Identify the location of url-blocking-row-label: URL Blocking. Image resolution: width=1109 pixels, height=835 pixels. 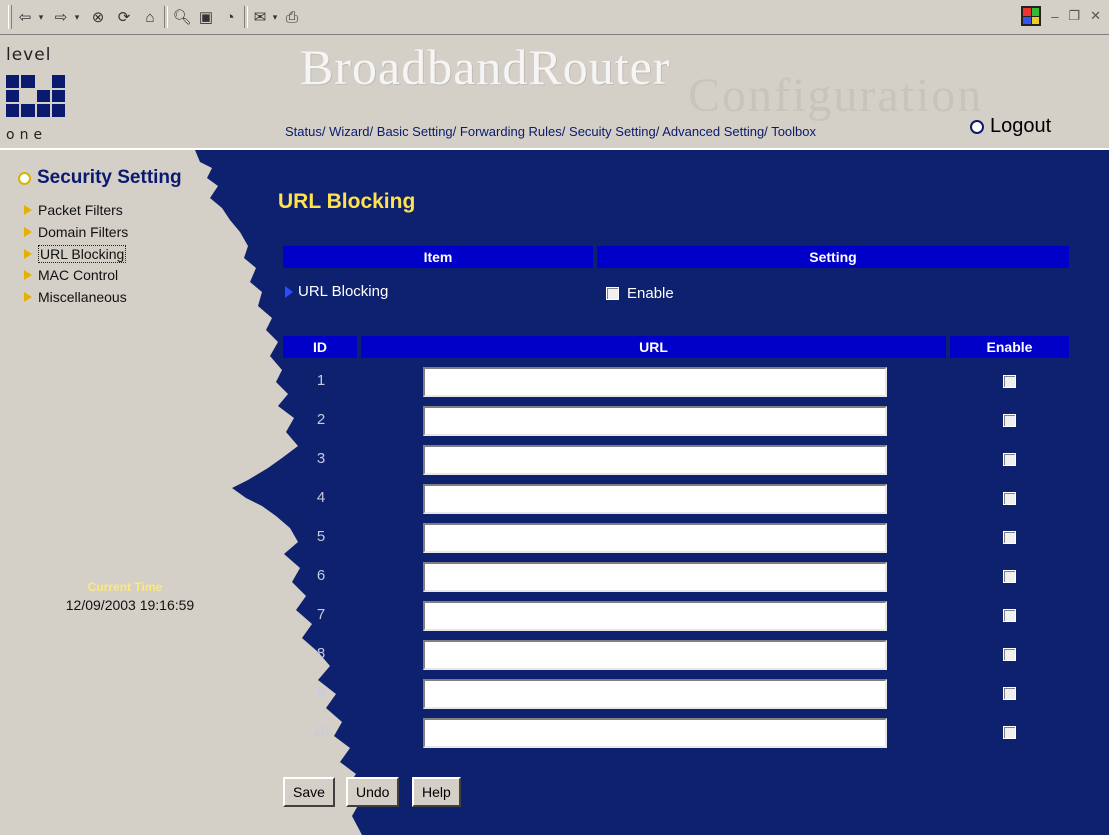
(336, 291).